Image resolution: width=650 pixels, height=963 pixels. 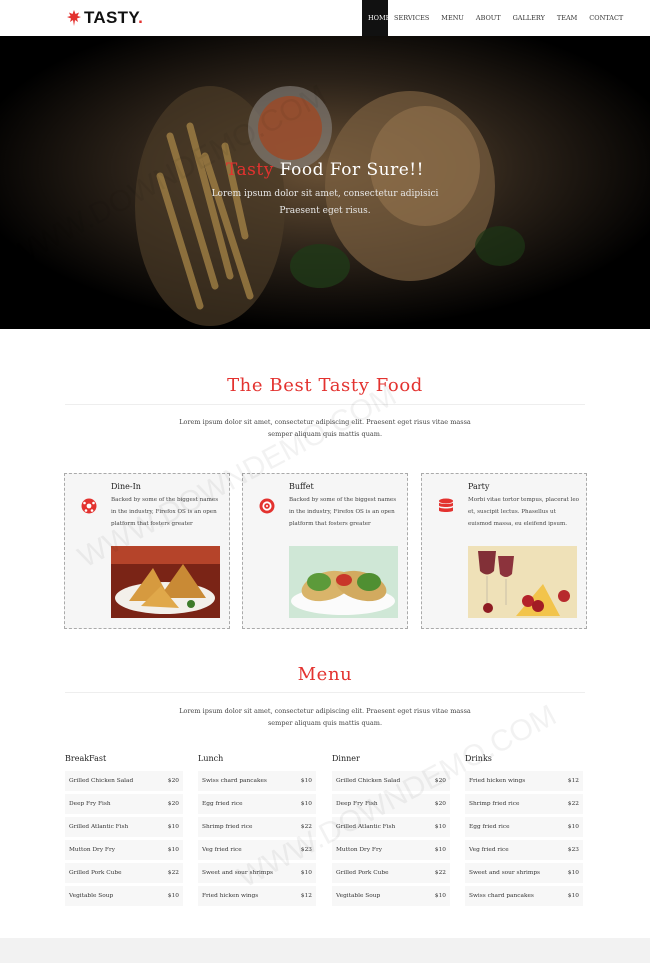 I want to click on nav-home: HOME, so click(x=376, y=18).